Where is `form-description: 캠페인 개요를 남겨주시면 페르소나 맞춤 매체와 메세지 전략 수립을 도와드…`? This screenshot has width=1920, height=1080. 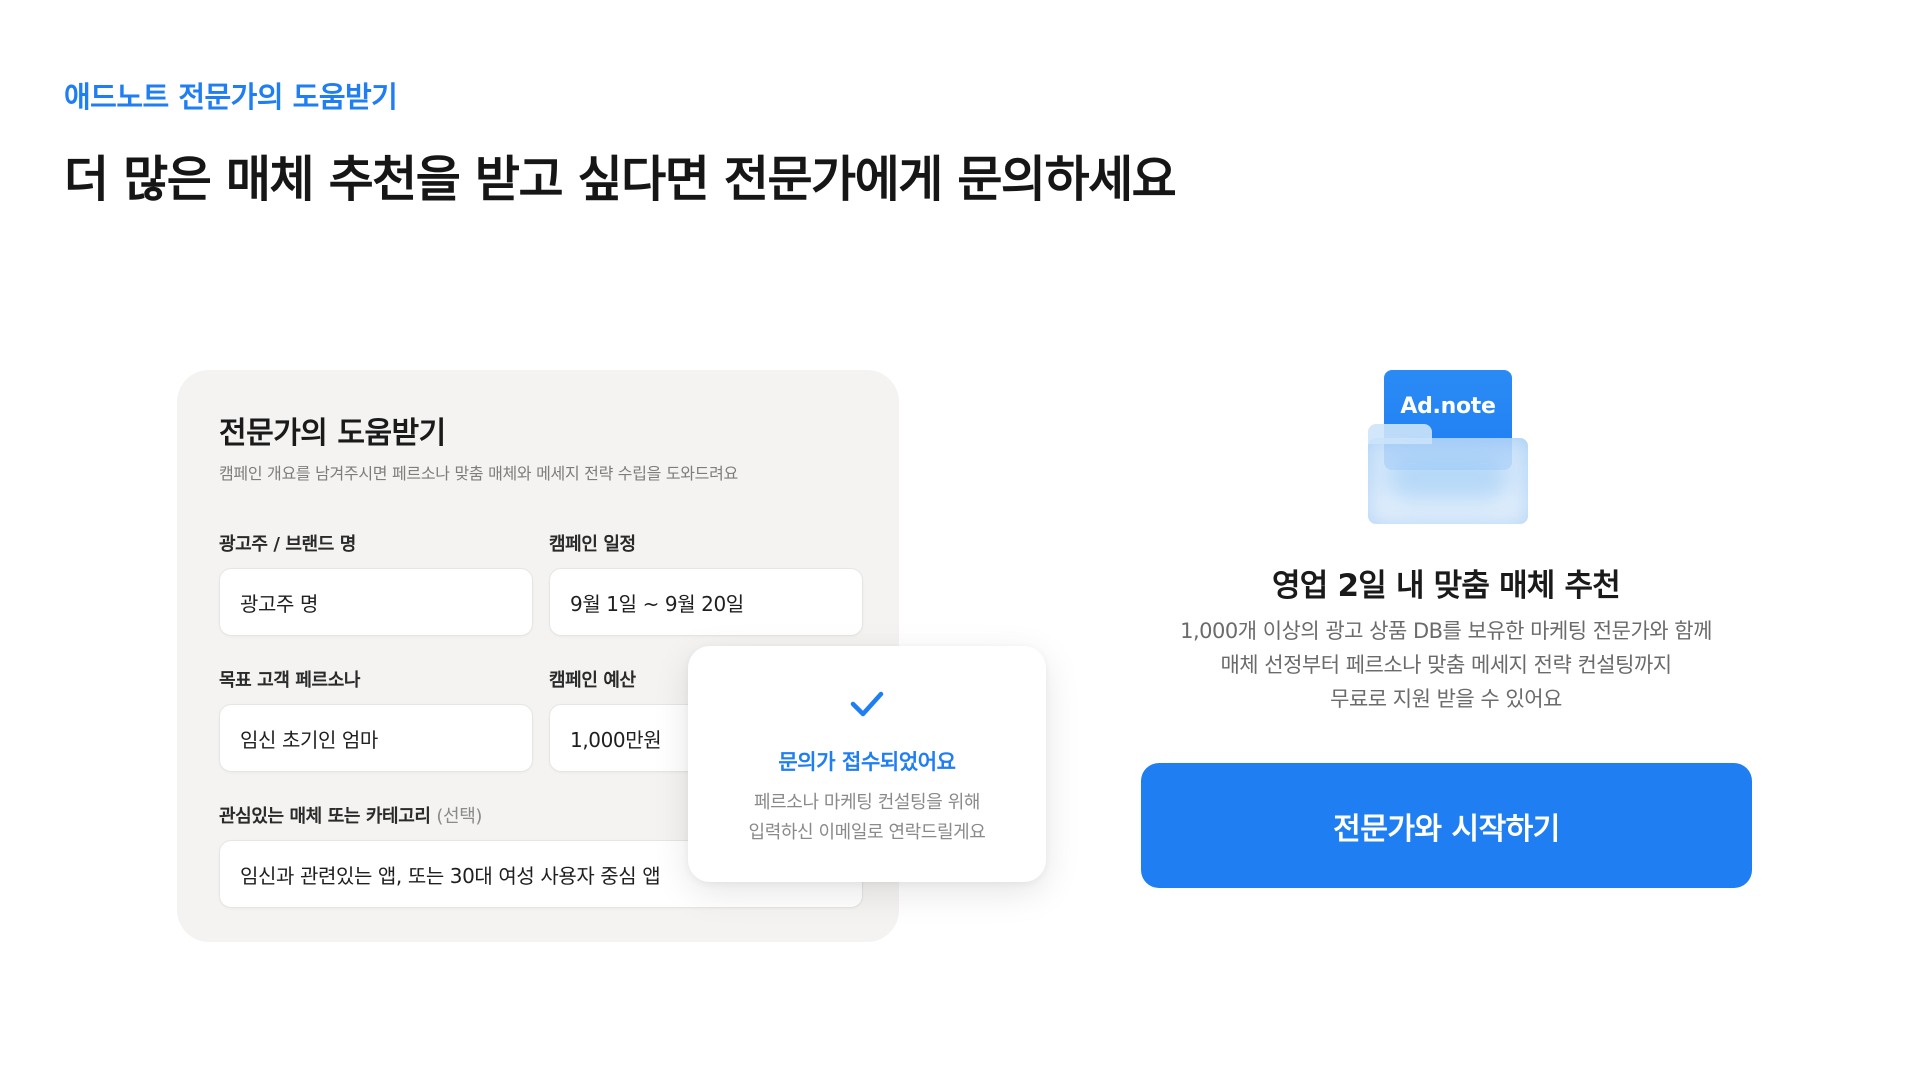 form-description: 캠페인 개요를 남겨주시면 페르소나 맞춤 매체와 메세지 전략 수립을 도와드… is located at coordinates (478, 473).